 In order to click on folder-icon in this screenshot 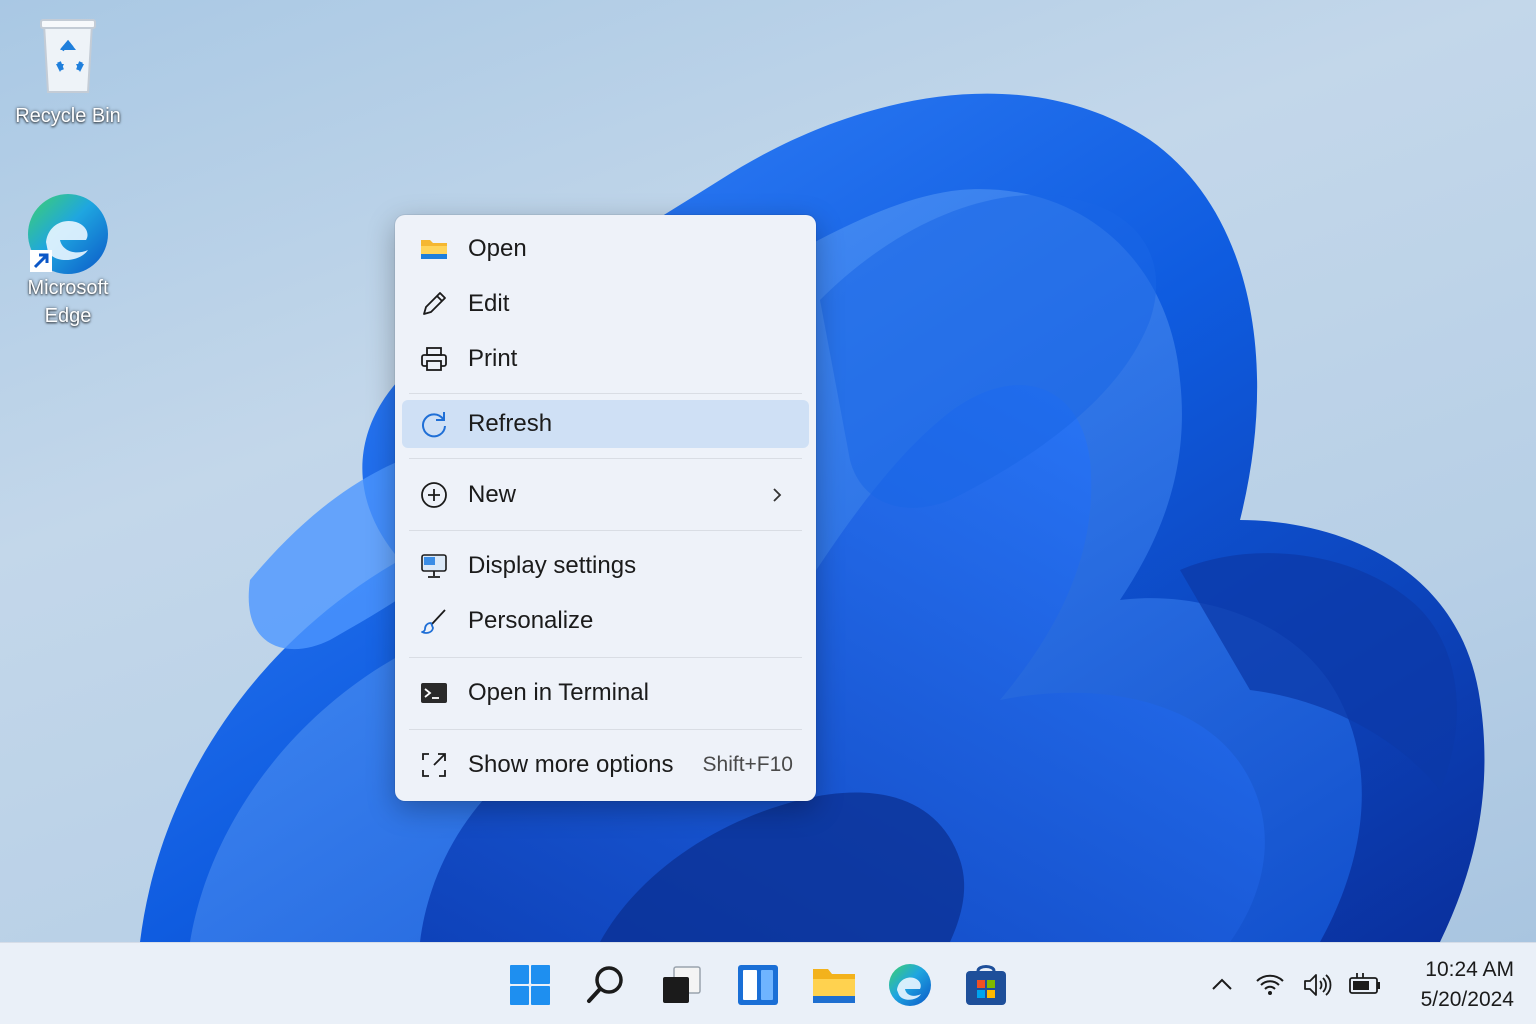, I will do `click(434, 249)`.